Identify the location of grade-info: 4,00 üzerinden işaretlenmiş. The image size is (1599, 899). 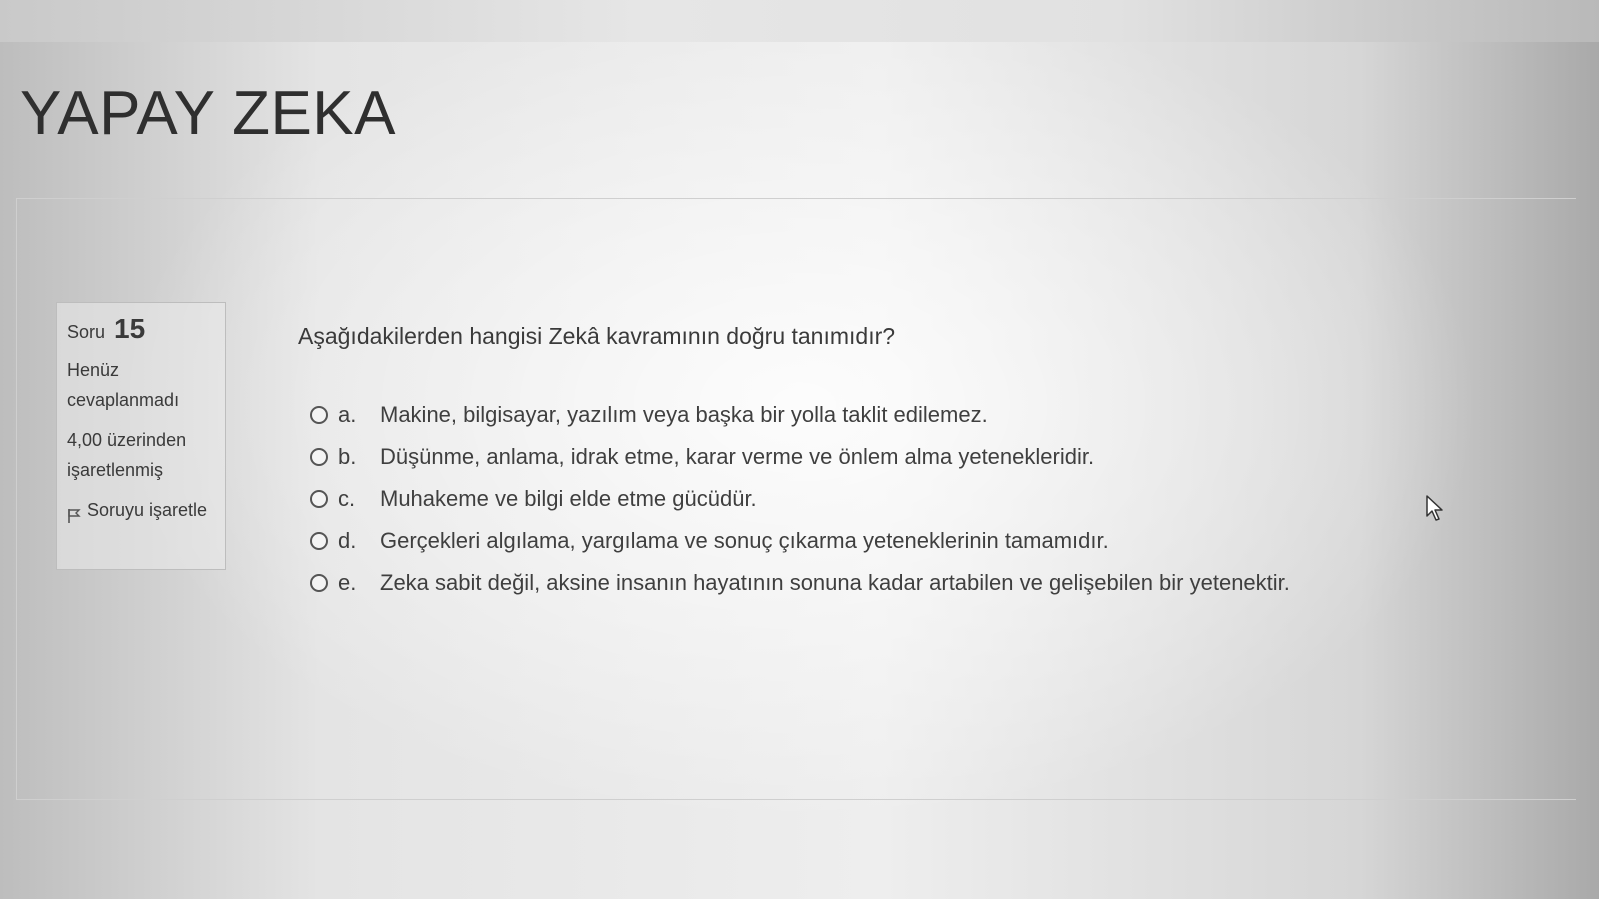
(127, 455).